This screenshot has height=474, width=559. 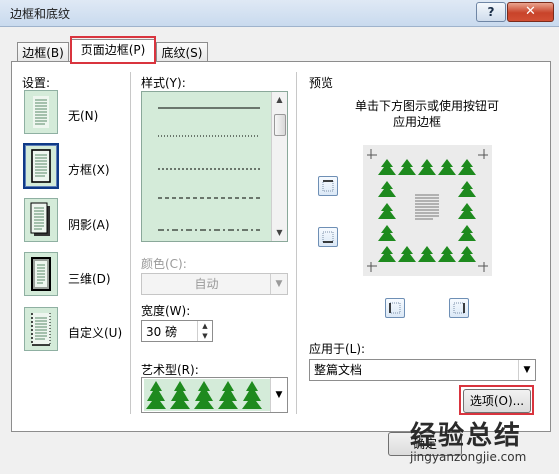 I want to click on setting-custom-label: 自定义(U), so click(x=95, y=333).